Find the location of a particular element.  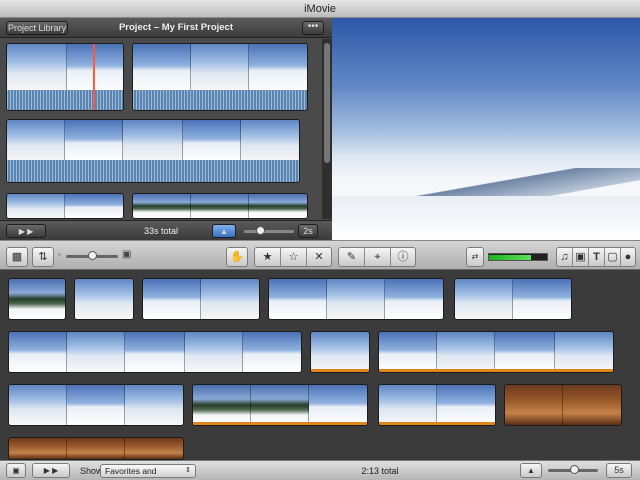

audio-level-meter is located at coordinates (518, 257).